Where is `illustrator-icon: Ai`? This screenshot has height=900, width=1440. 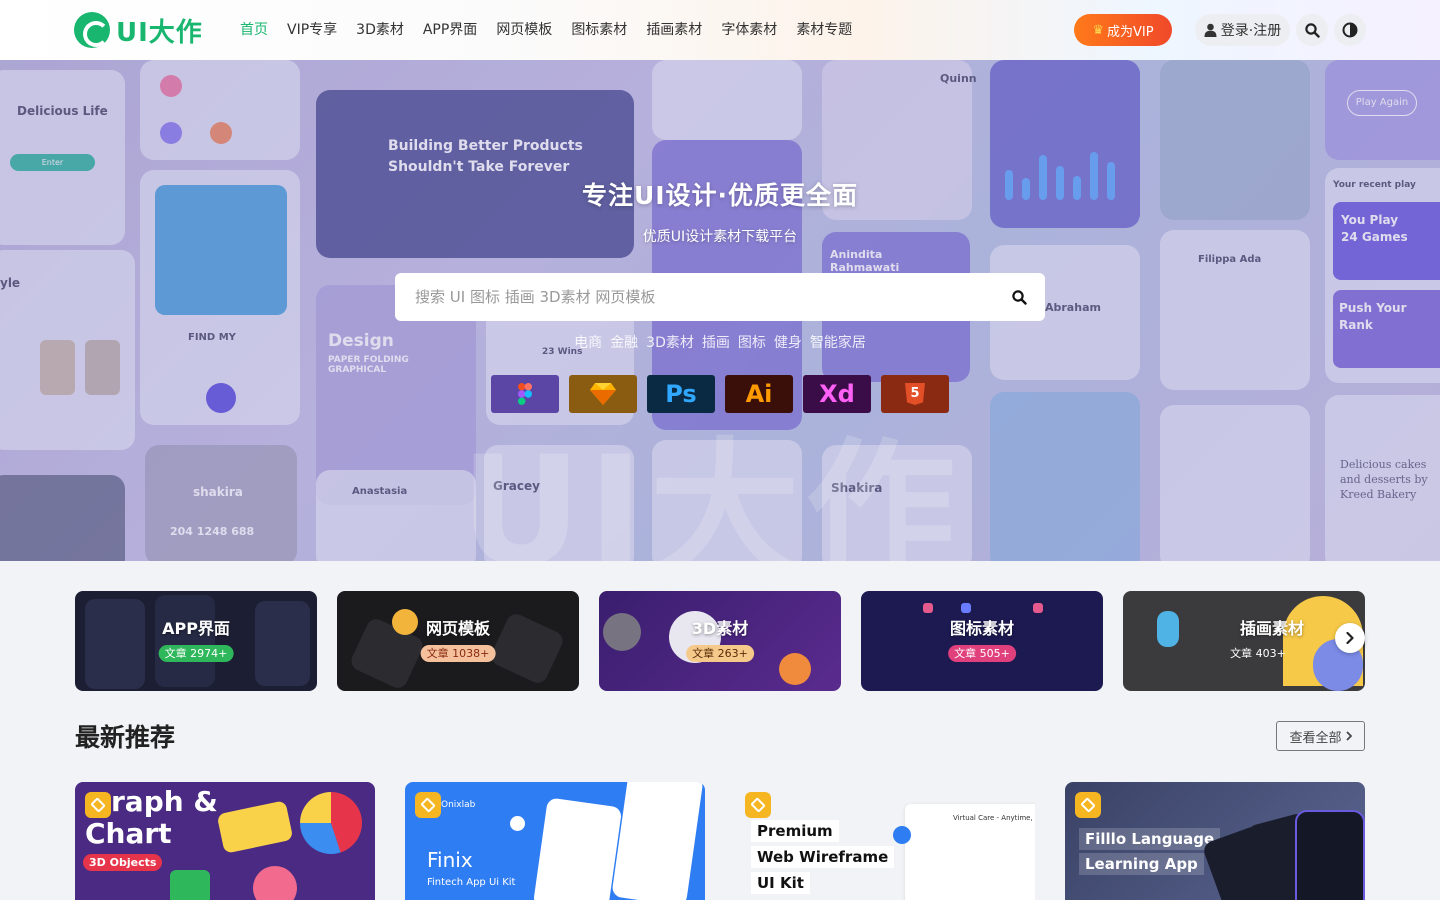 illustrator-icon: Ai is located at coordinates (759, 394).